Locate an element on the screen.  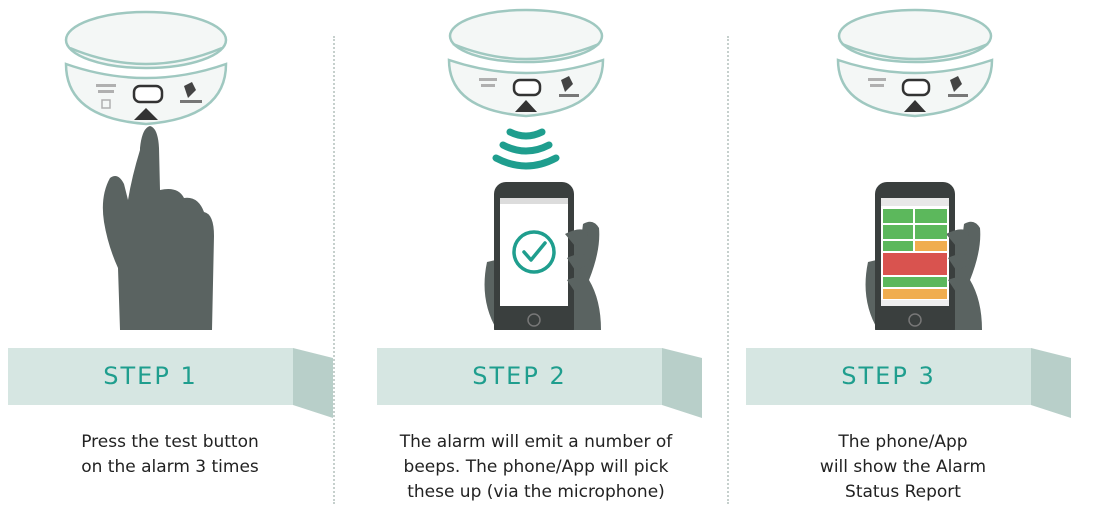
step-1-ribbon: STEP 1 is located at coordinates (184, 383).